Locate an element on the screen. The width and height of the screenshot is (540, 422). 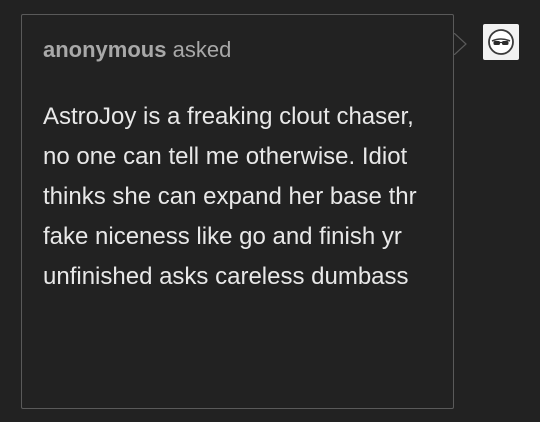
asked-label: asked is located at coordinates (202, 49).